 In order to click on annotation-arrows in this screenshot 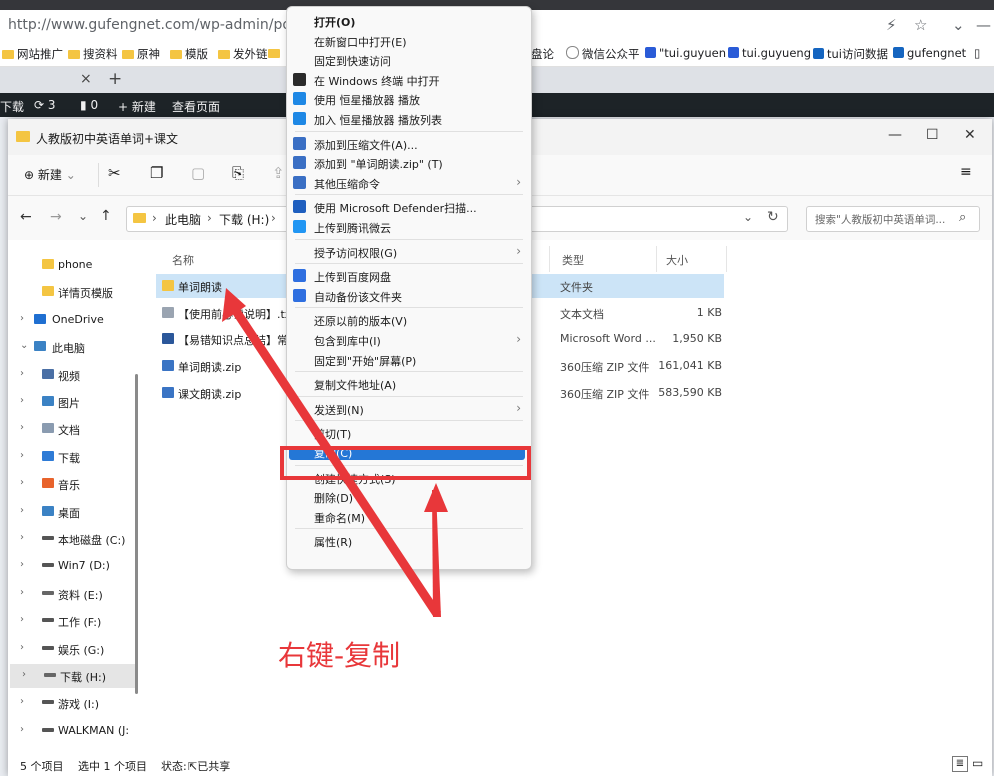, I will do `click(335, 452)`.